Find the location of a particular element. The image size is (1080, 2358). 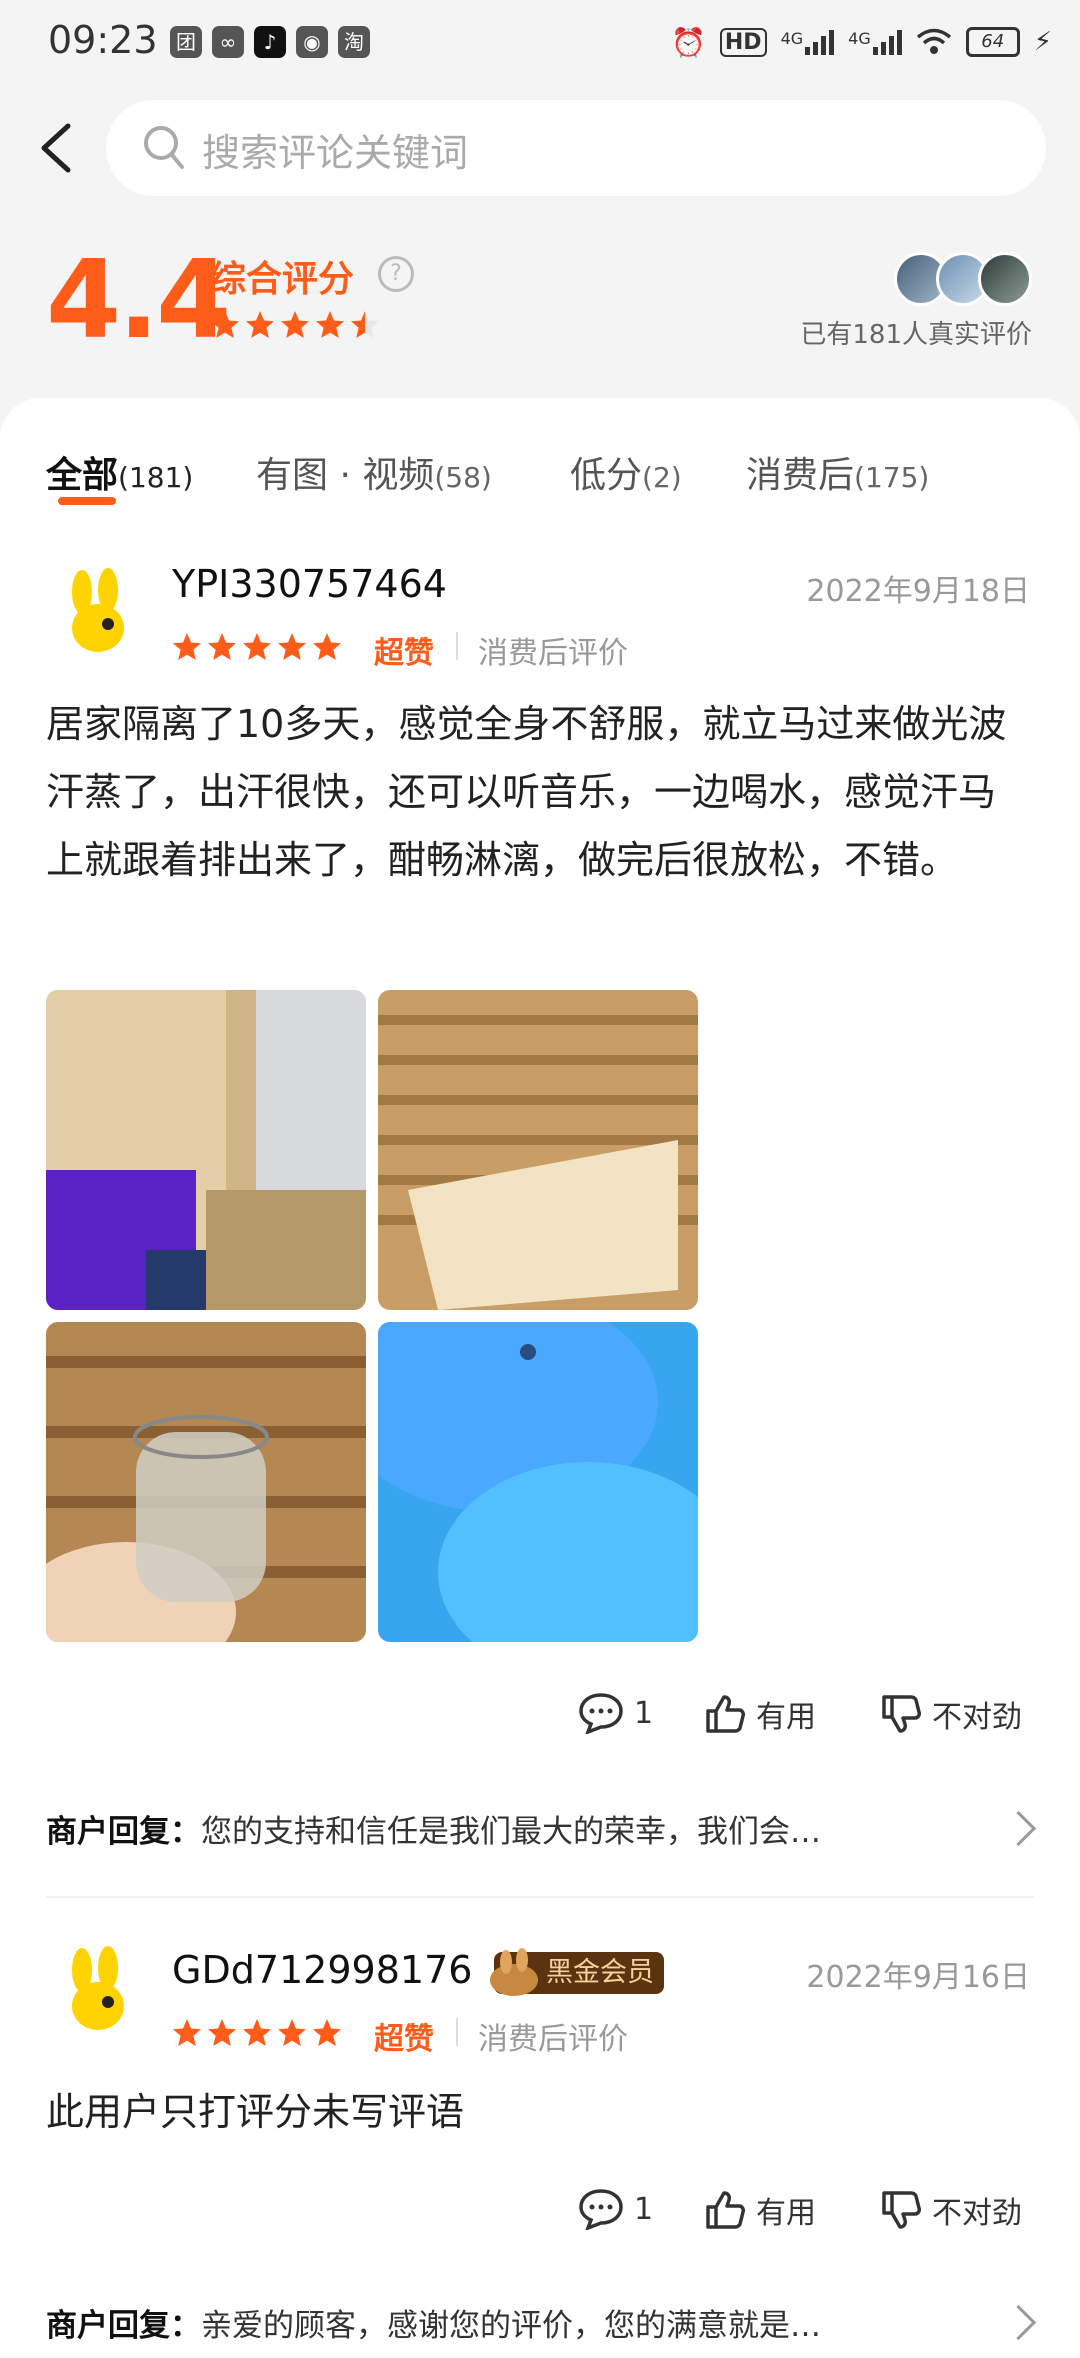

clock: 09:23 is located at coordinates (103, 40).